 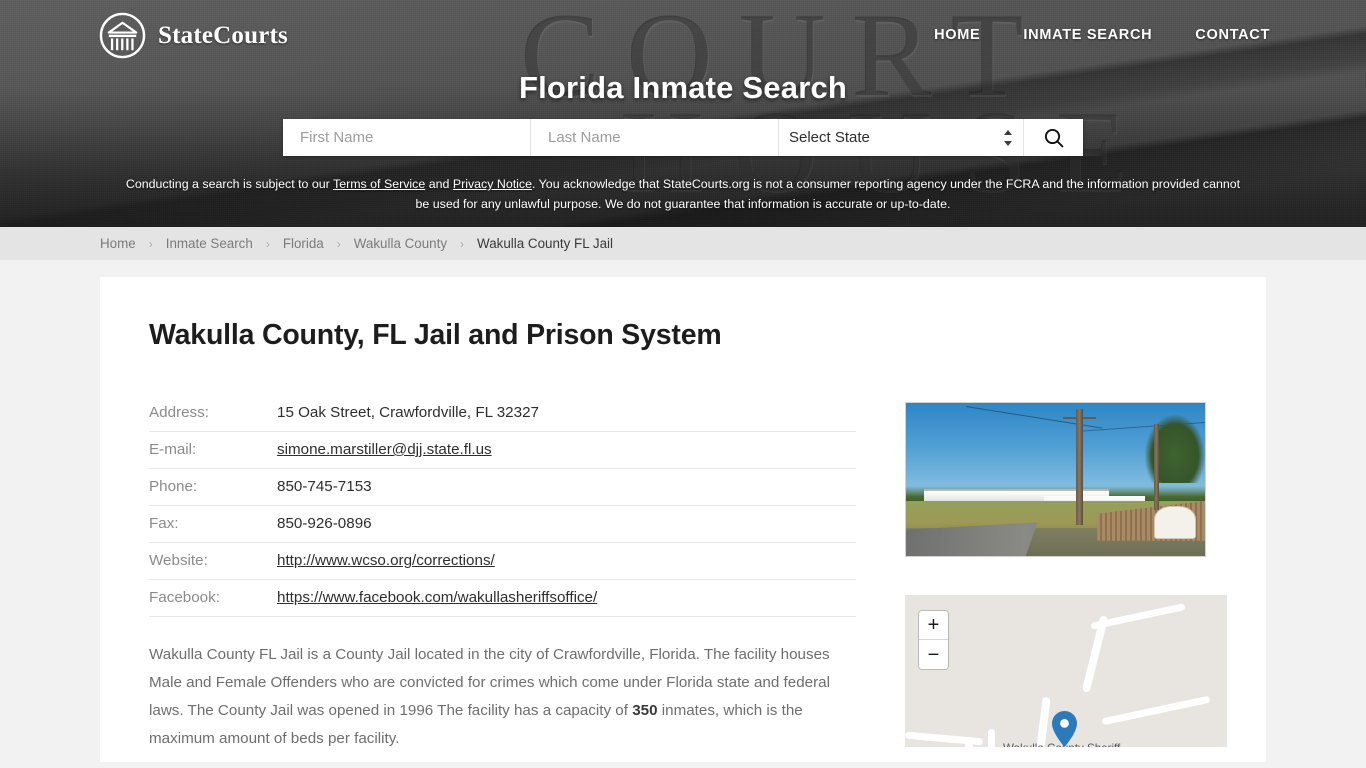 I want to click on disclaimer-part-2: and, so click(x=439, y=184).